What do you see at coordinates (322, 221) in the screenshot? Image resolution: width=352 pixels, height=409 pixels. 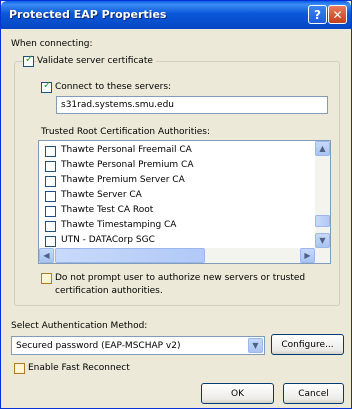 I see `vertical-scroll-thumb` at bounding box center [322, 221].